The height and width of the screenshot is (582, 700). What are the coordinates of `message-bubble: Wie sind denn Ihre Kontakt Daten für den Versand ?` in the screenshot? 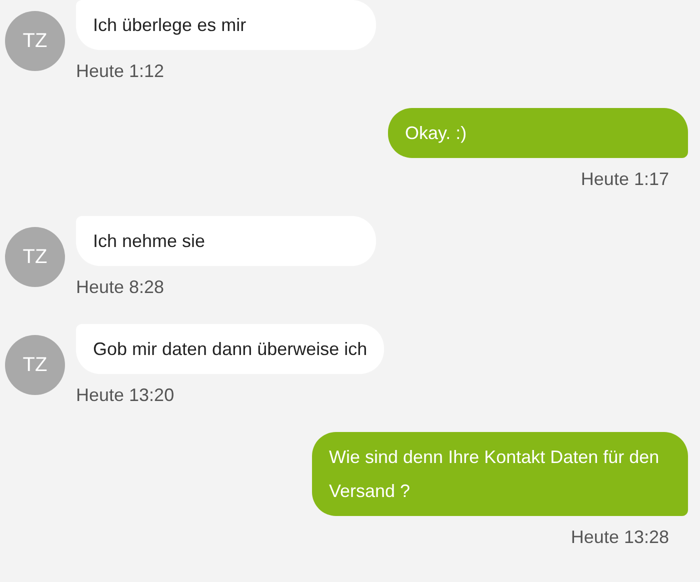 It's located at (500, 474).